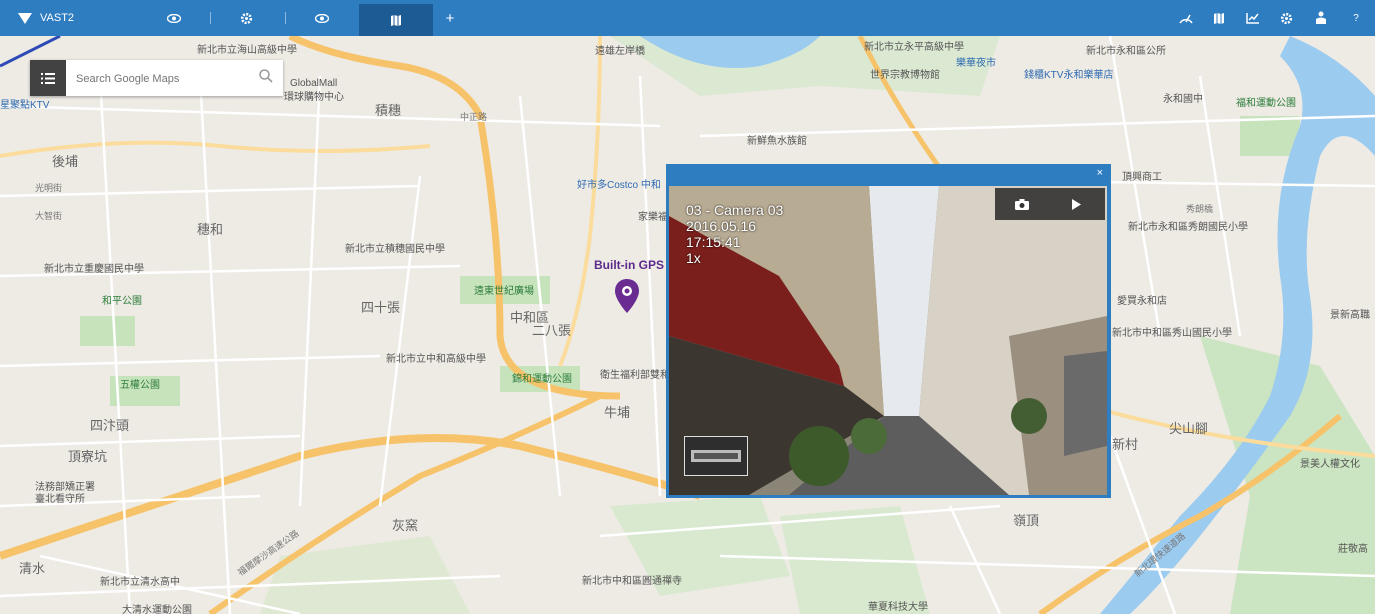 The height and width of the screenshot is (614, 1375). Describe the element at coordinates (140, 582) in the screenshot. I see `map-label: 新北市立清水高中` at that location.